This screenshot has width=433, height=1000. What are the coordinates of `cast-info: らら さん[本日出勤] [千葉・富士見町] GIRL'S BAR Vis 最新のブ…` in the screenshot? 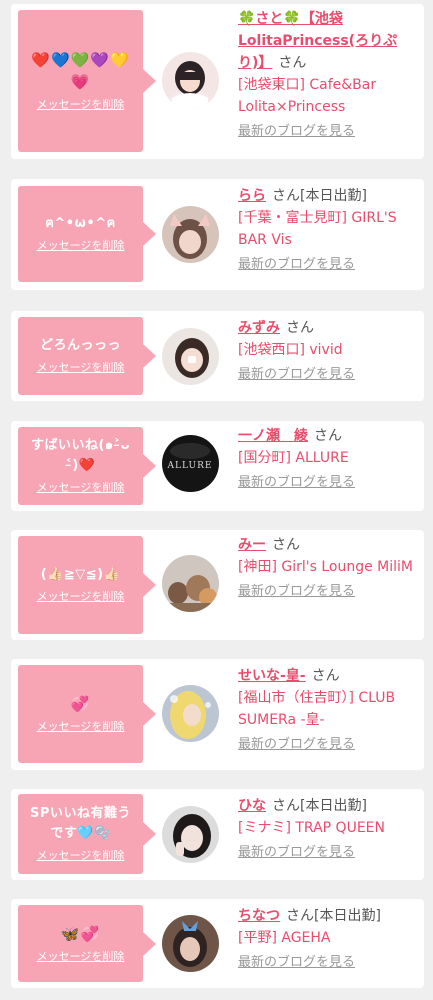 It's located at (329, 230).